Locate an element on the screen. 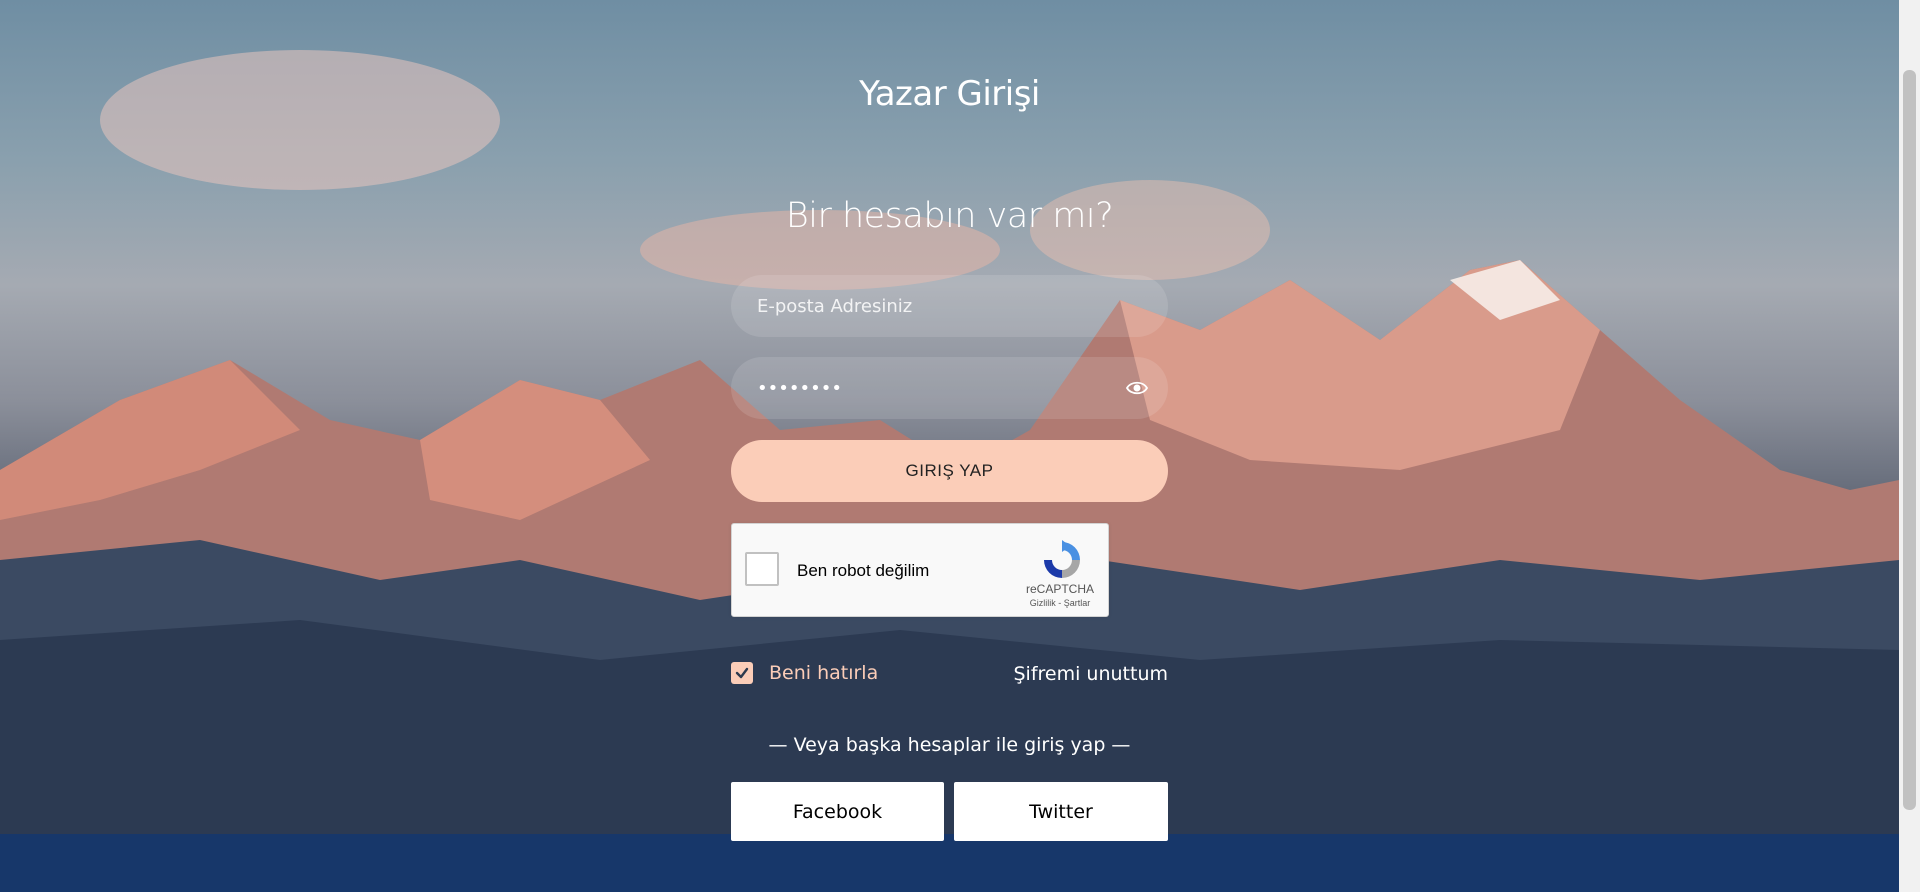 This screenshot has width=1920, height=892. recaptcha-logo-icon is located at coordinates (1062, 560).